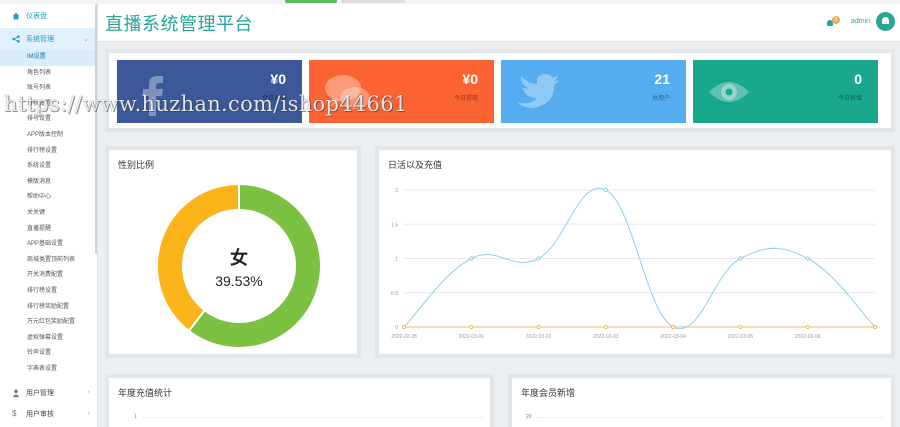 Image resolution: width=900 pixels, height=427 pixels. Describe the element at coordinates (415, 165) in the screenshot. I see `panel-title: 日活以及充值` at that location.